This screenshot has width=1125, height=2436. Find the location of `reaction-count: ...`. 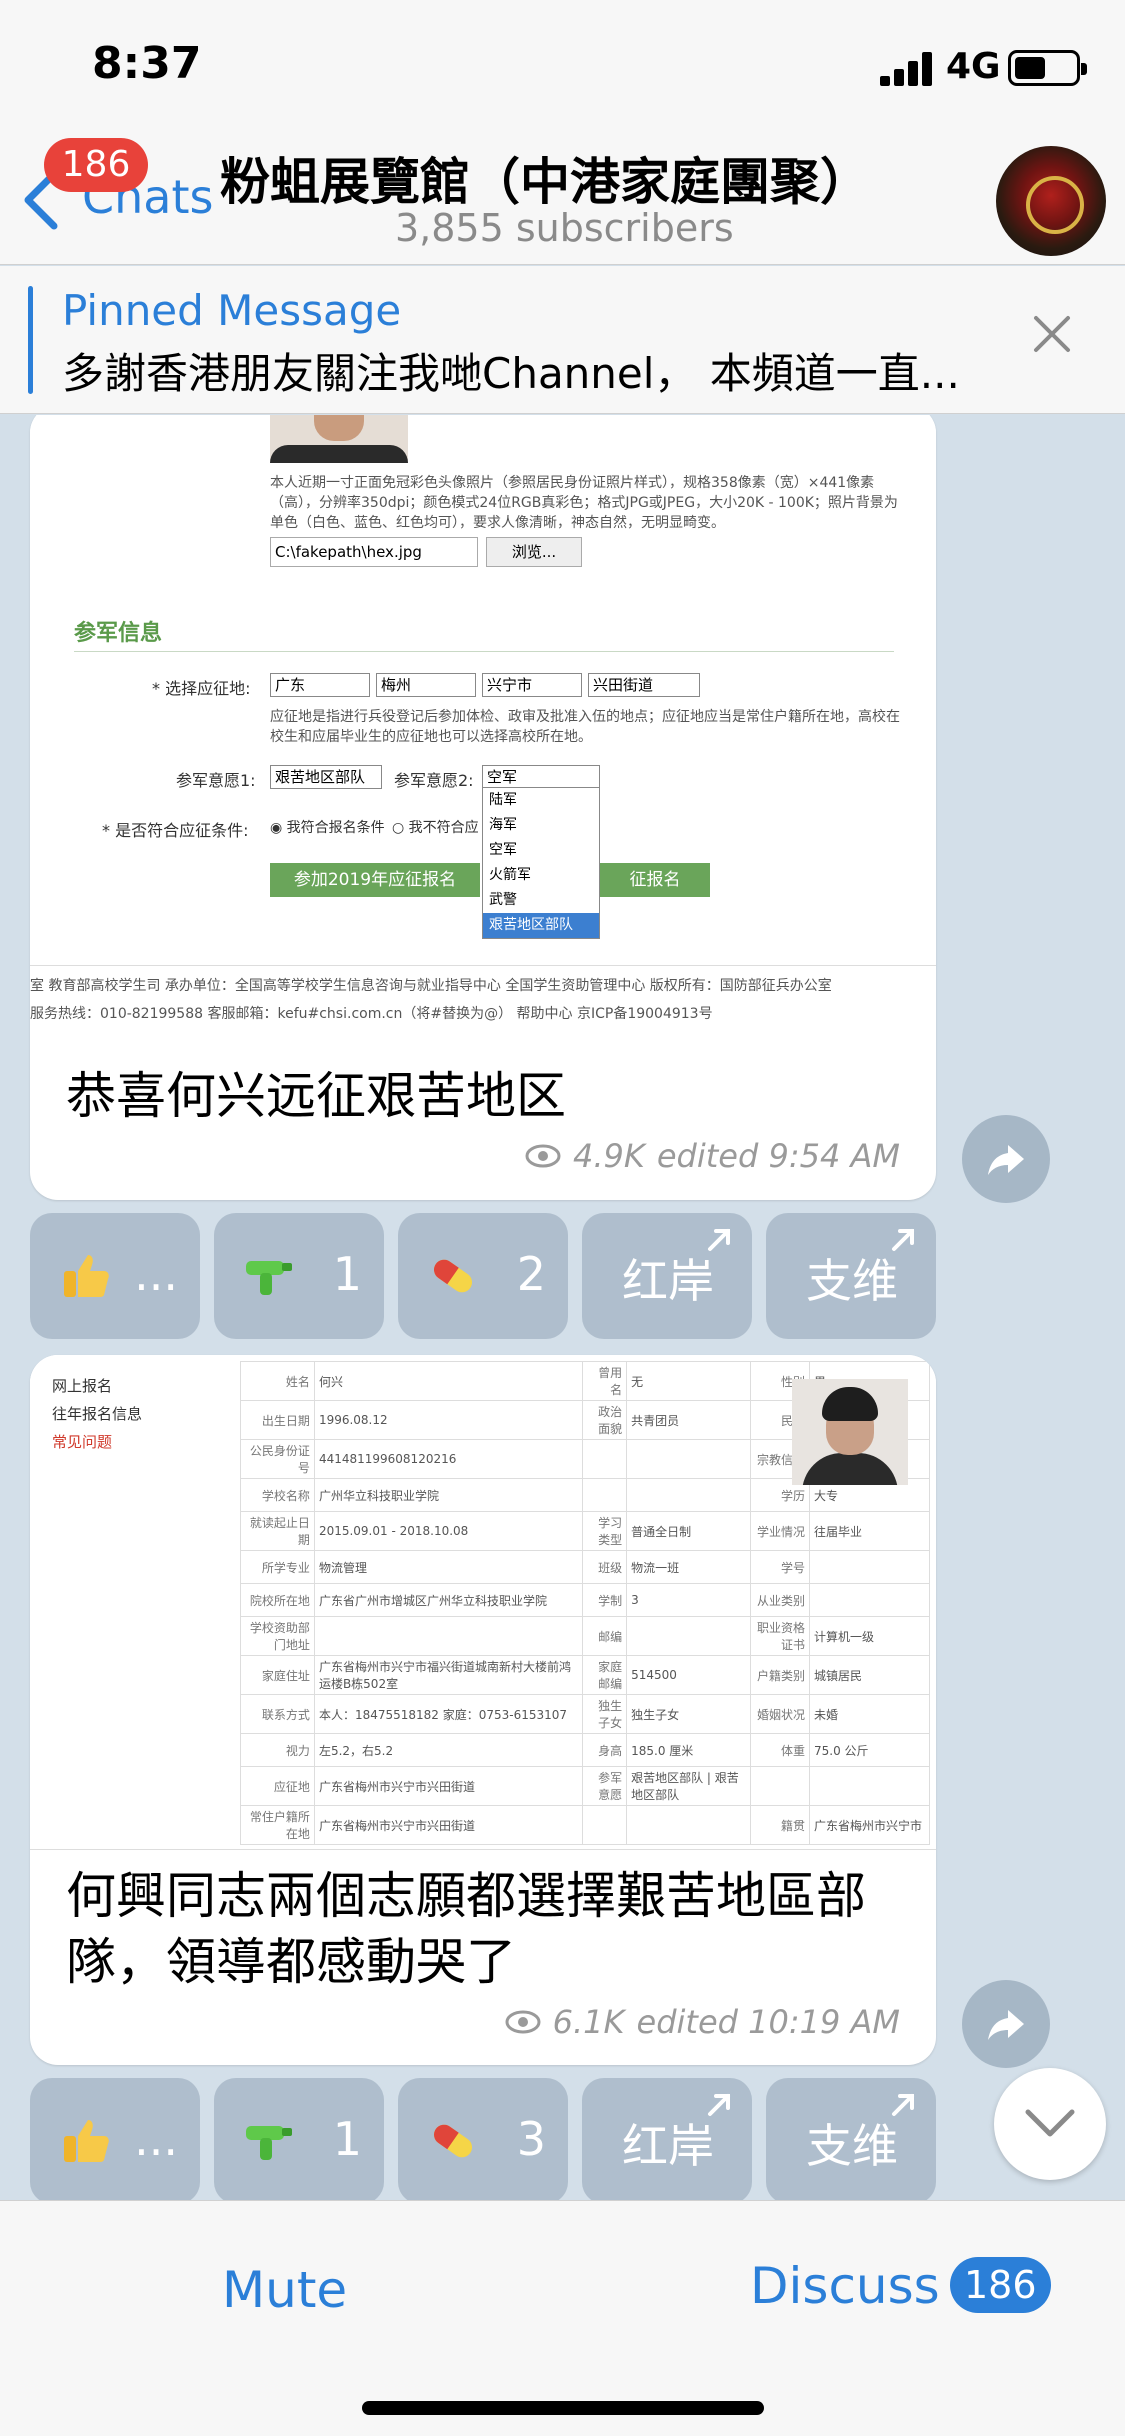

reaction-count: ... is located at coordinates (156, 2139).